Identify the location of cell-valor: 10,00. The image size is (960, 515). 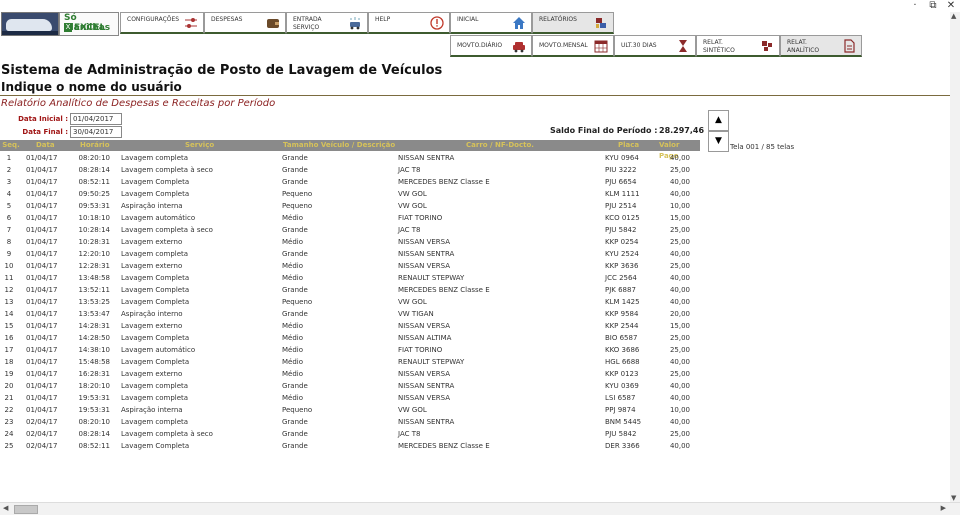
(679, 206).